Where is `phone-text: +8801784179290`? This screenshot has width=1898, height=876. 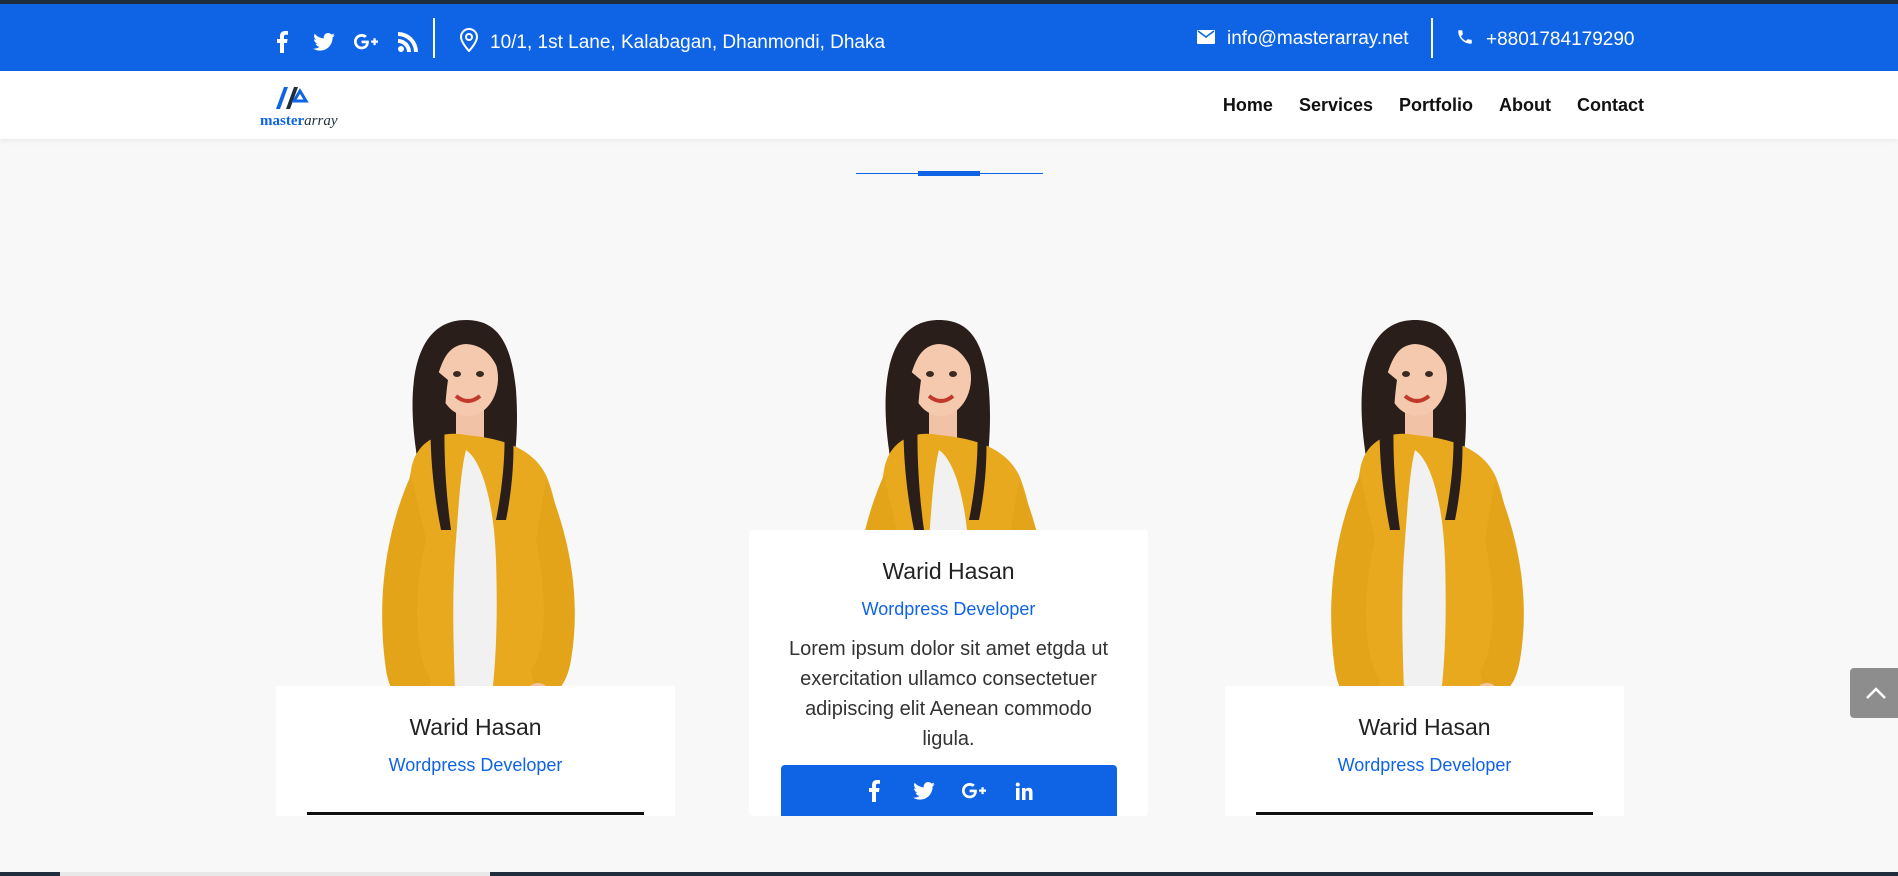 phone-text: +8801784179290 is located at coordinates (1560, 40).